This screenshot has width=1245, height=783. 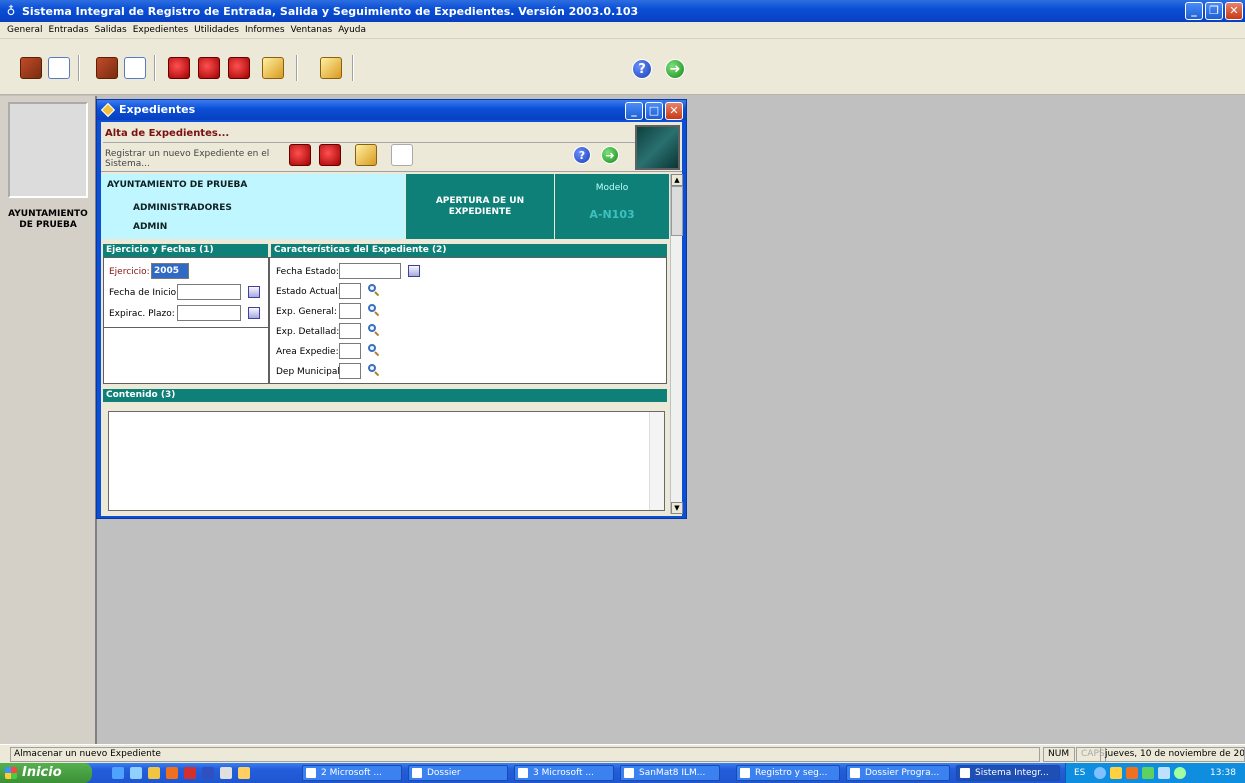 I want to click on tracking-expediente-icon, so click(x=239, y=68).